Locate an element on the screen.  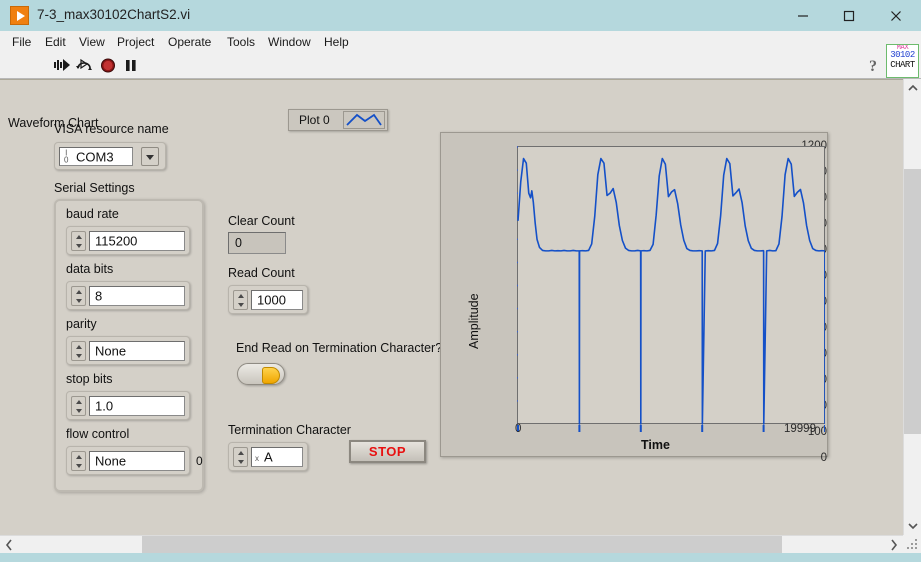
parity-value: None is located at coordinates (111, 351).